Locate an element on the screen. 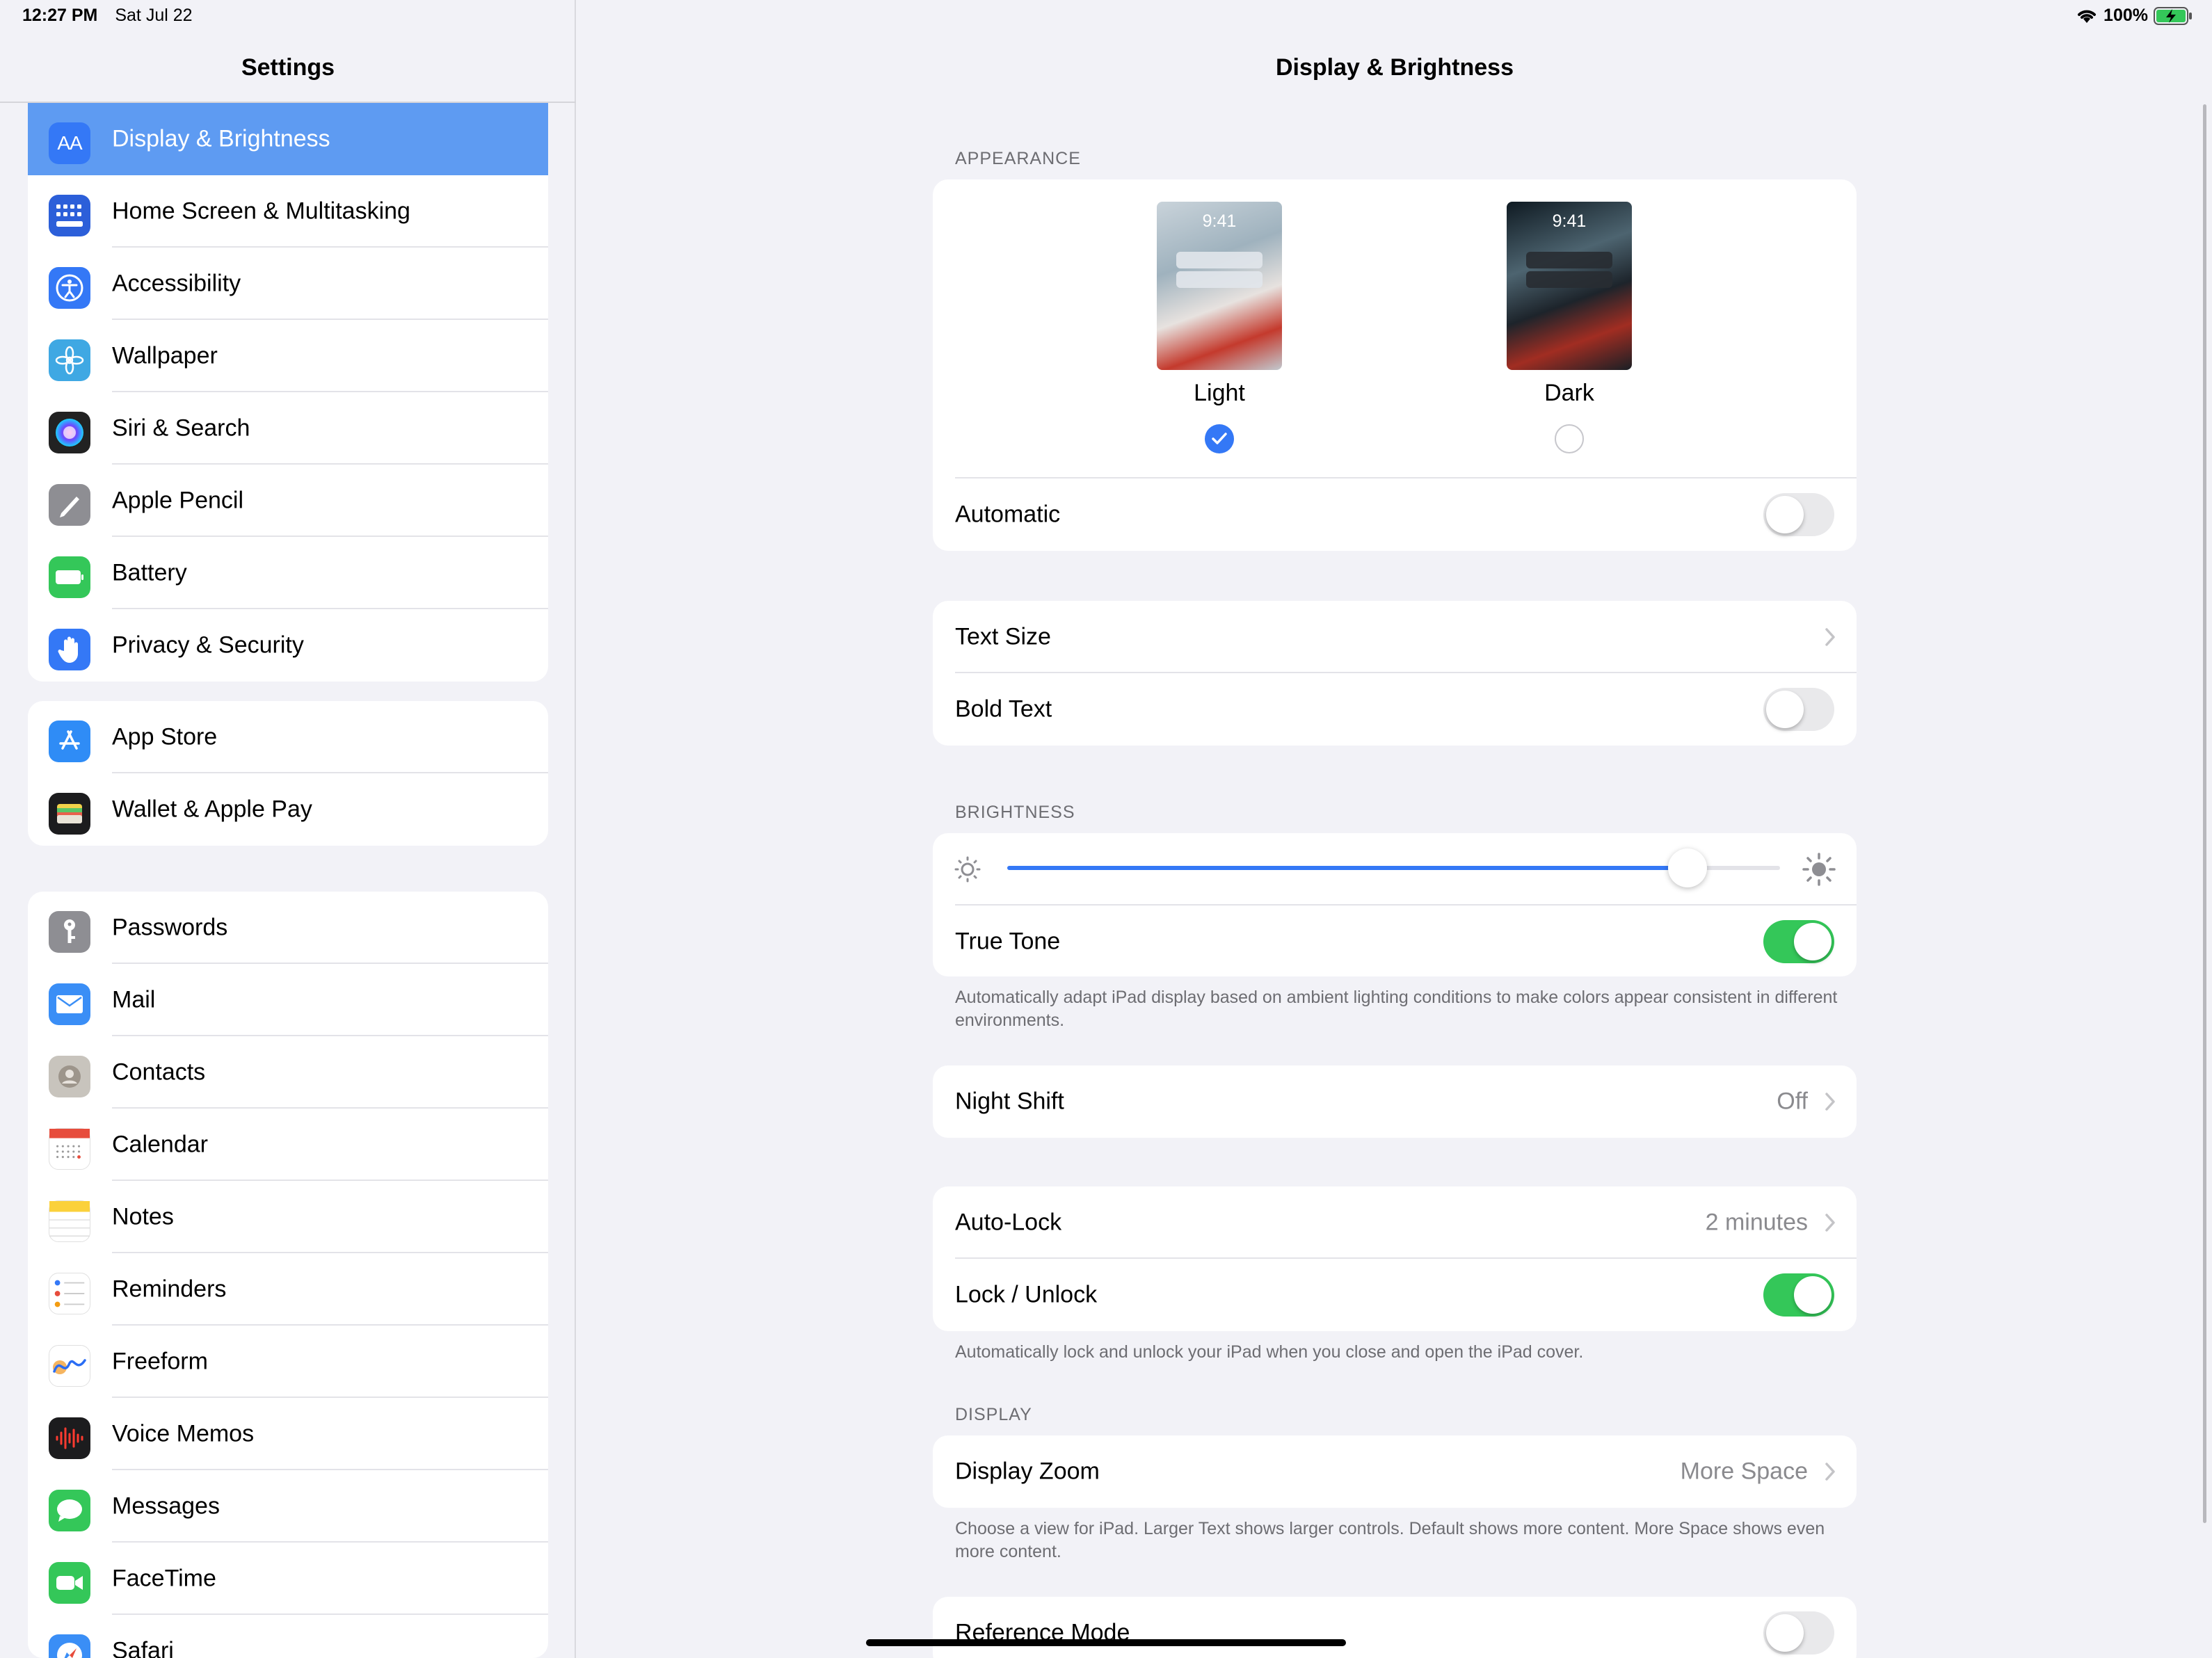 Image resolution: width=2212 pixels, height=1658 pixels. sidebar-item-calendar: Calendar is located at coordinates (288, 1145).